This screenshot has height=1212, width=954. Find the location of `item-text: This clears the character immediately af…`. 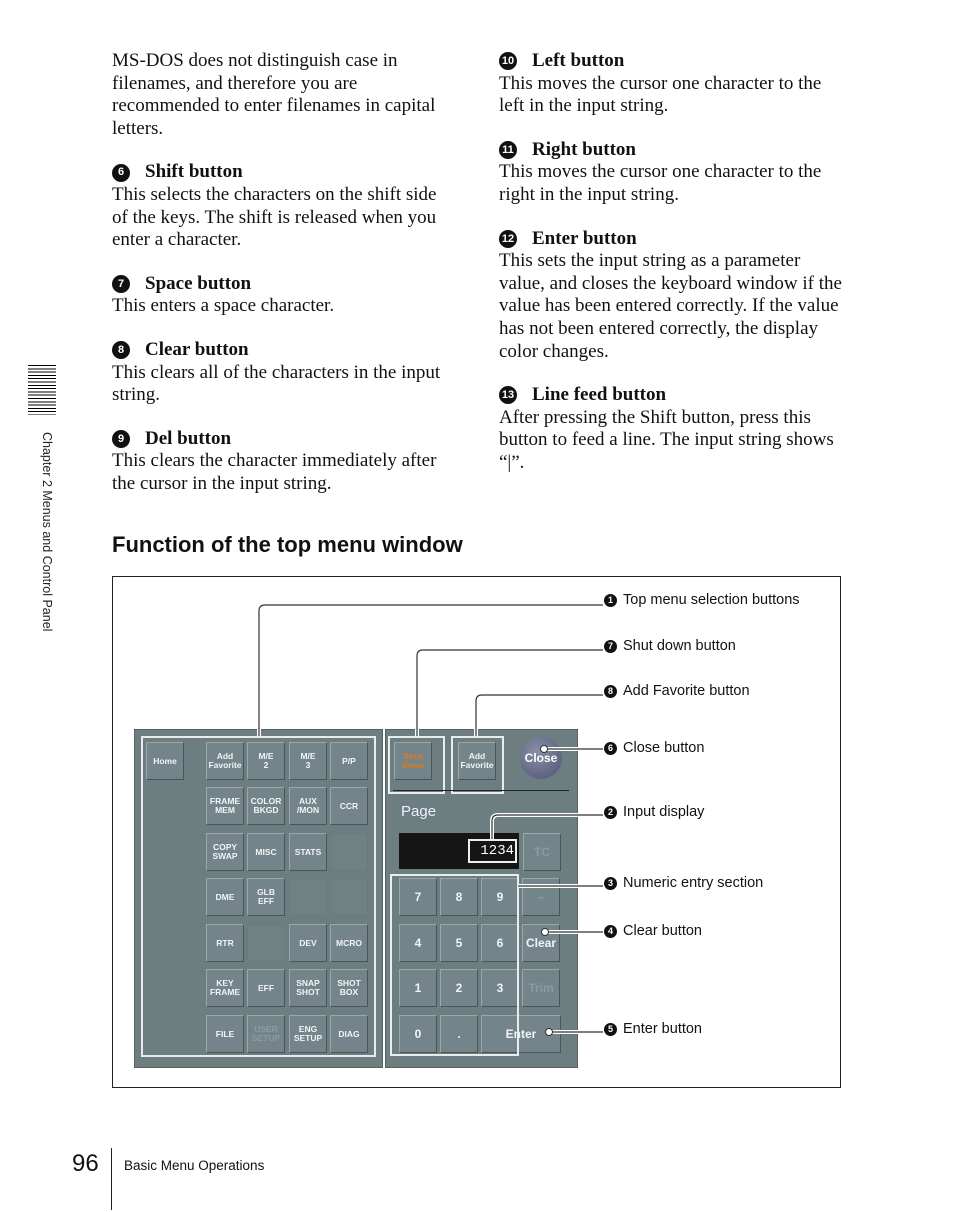

item-text: This clears the character immediately af… is located at coordinates (274, 472).